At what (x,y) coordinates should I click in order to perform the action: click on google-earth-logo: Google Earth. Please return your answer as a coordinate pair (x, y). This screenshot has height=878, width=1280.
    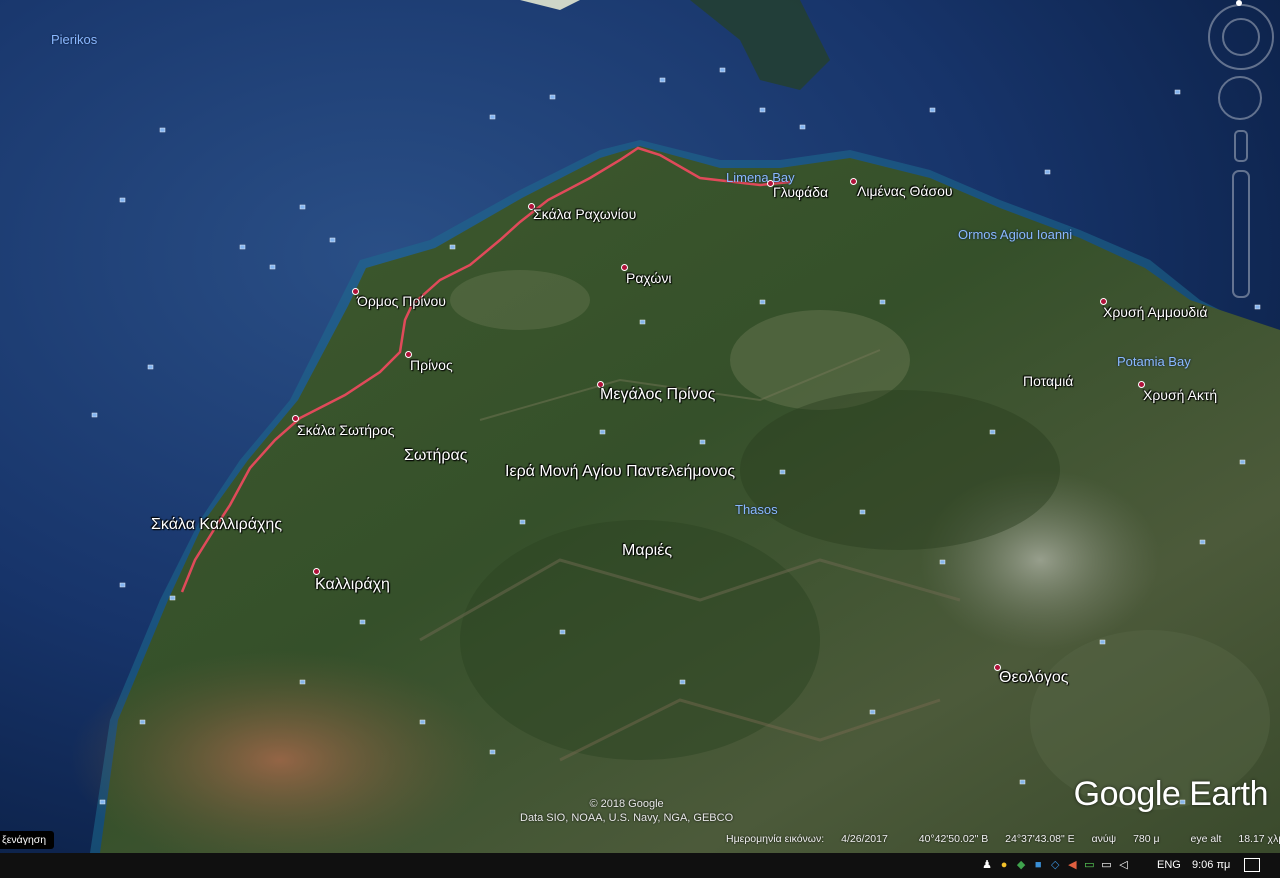
    Looking at the image, I should click on (1171, 794).